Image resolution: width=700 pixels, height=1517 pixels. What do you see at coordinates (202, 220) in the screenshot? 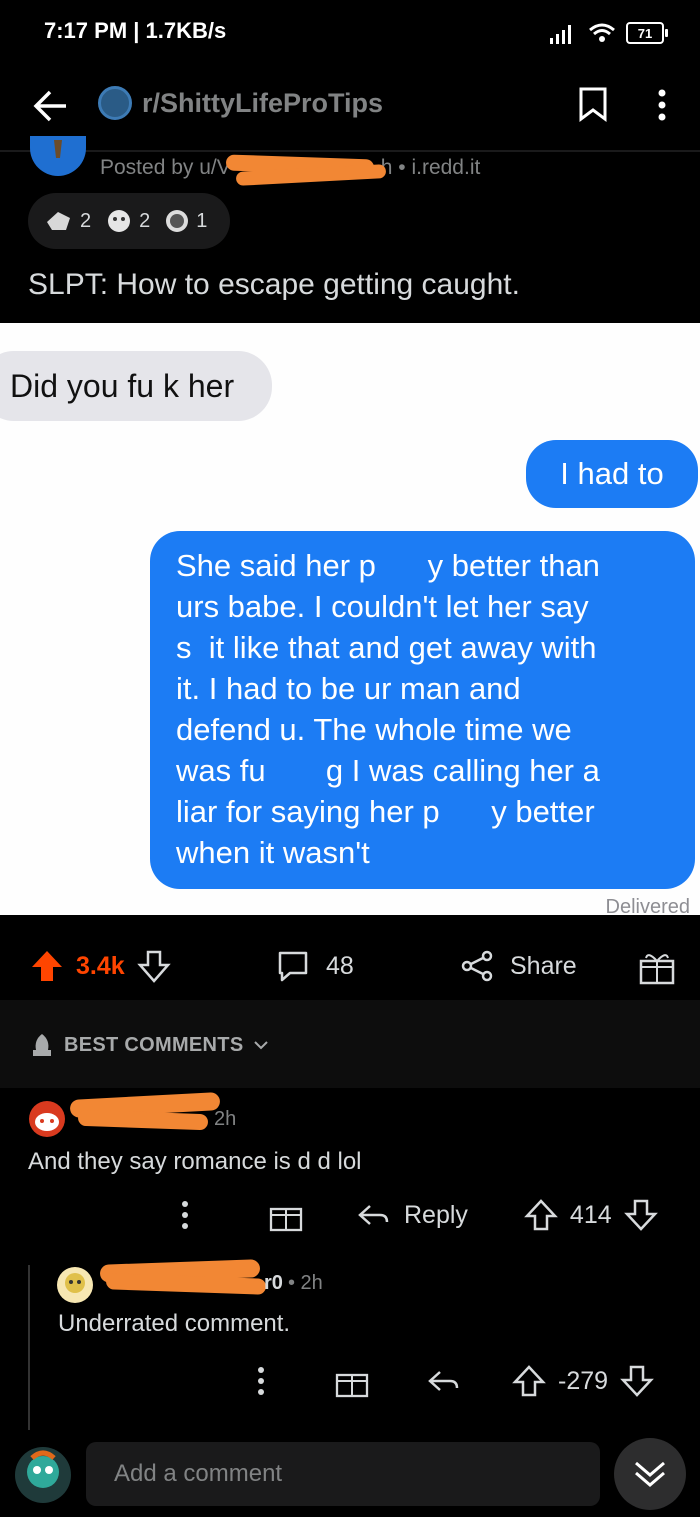
I see `award-count: 1` at bounding box center [202, 220].